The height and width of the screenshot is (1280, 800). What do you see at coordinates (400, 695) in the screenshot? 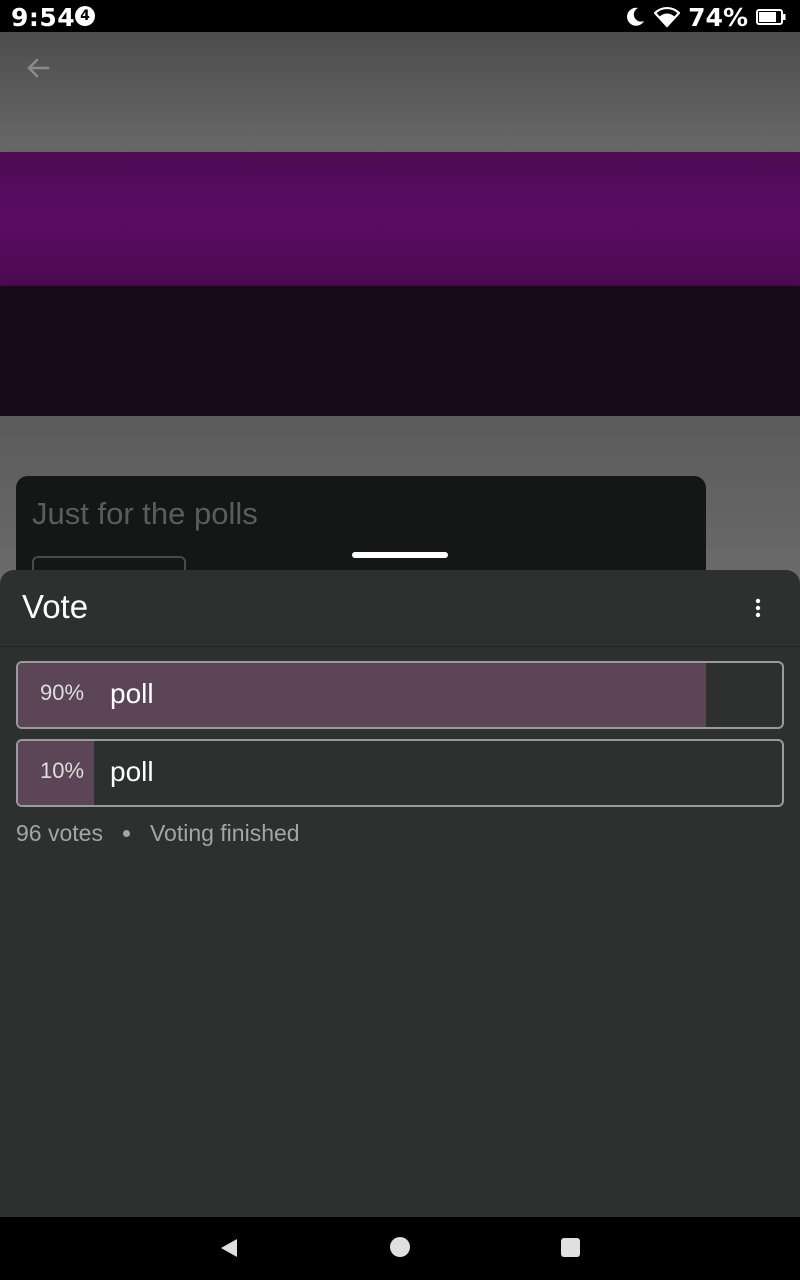
I see `poll-option: 90% poll` at bounding box center [400, 695].